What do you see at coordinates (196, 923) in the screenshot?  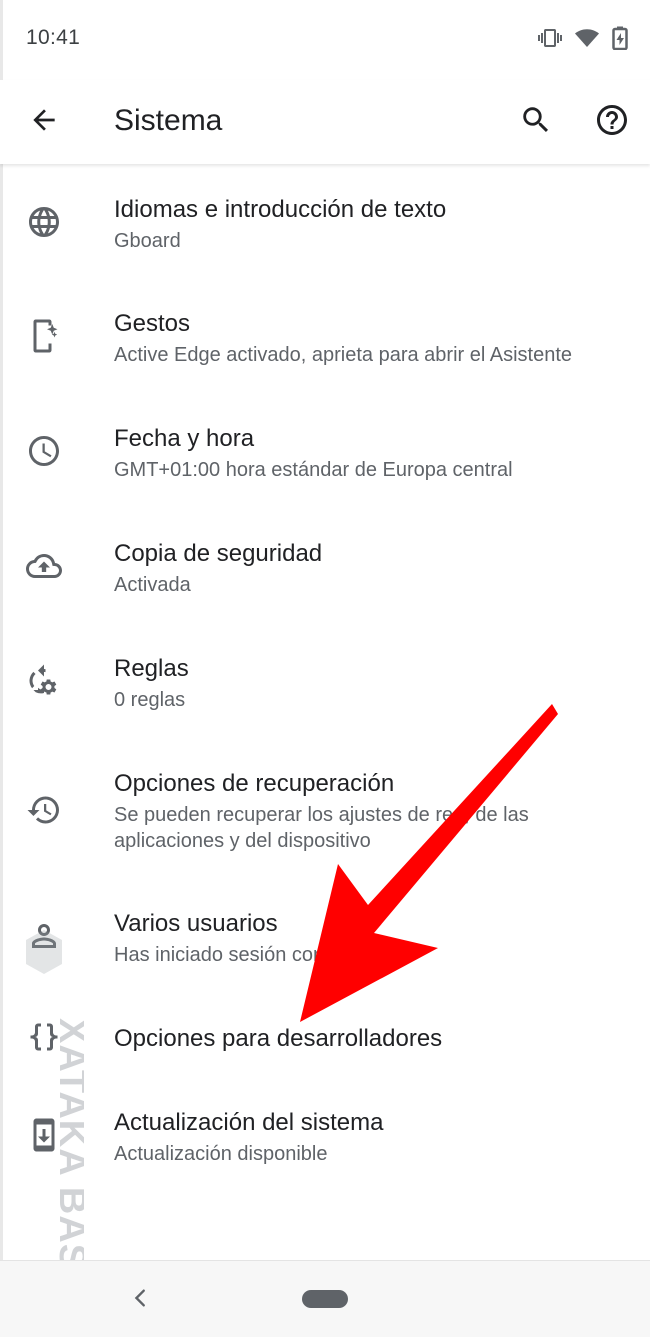 I see `item-title: Varios usuarios` at bounding box center [196, 923].